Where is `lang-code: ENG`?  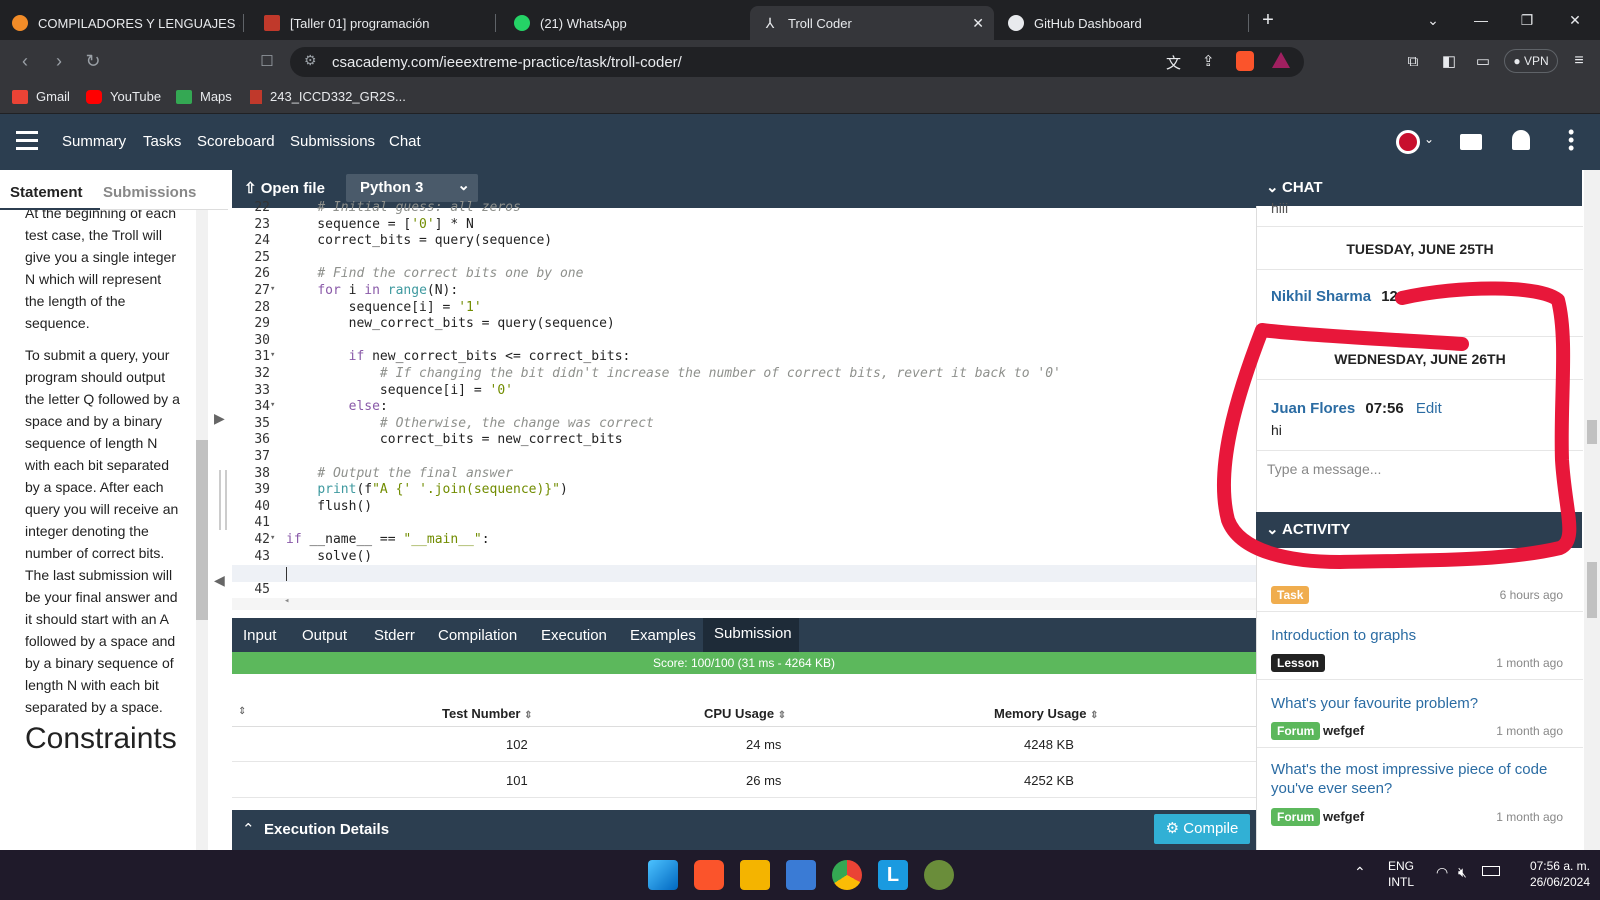 lang-code: ENG is located at coordinates (1401, 866).